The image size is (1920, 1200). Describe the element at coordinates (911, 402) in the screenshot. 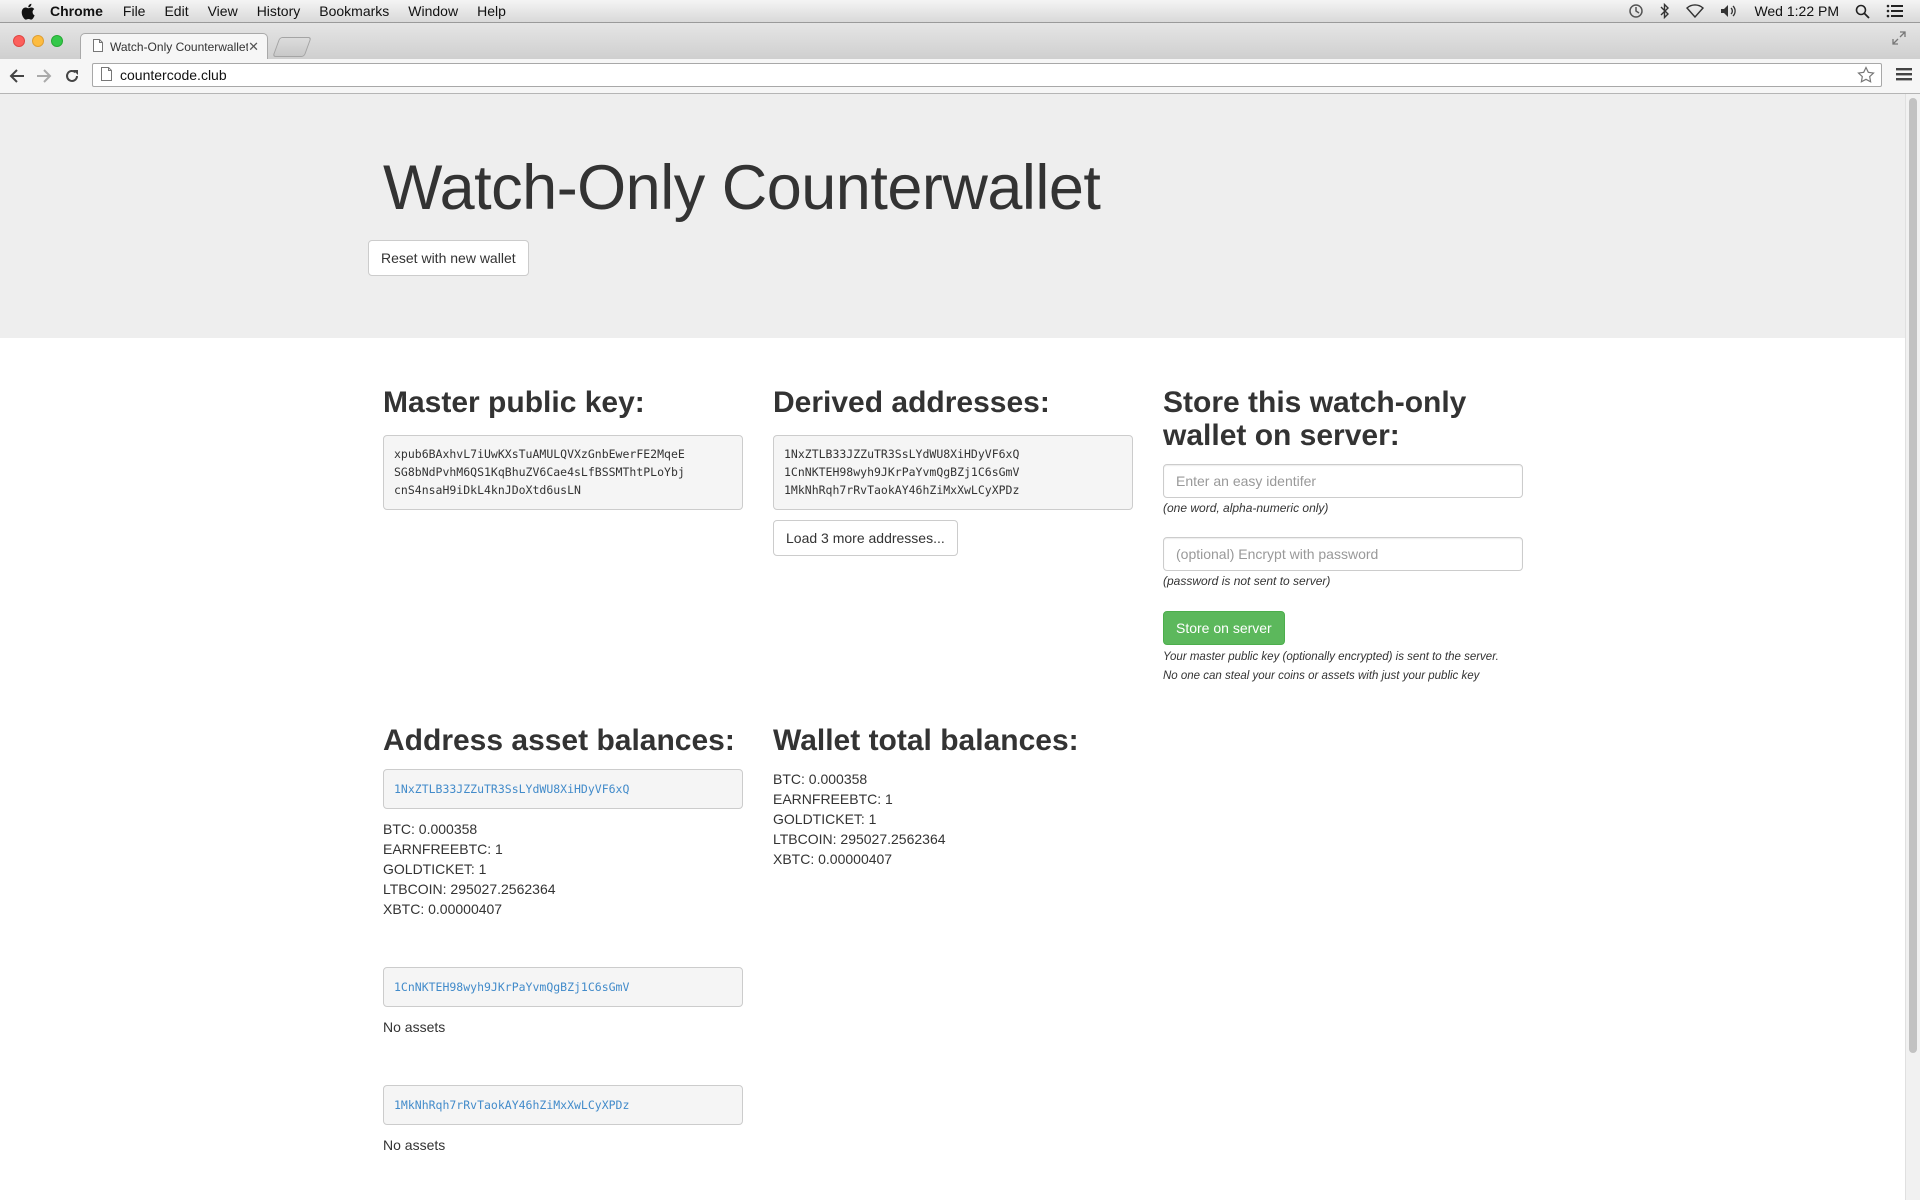

I see `derived-addresses-heading: Derived addresses:` at that location.